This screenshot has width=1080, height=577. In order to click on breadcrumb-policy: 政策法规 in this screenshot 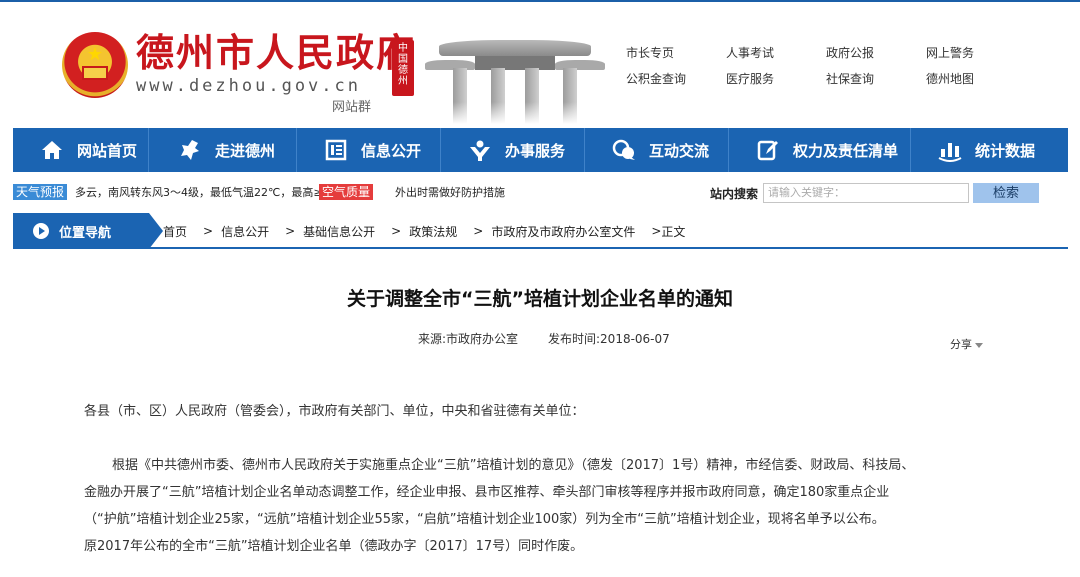, I will do `click(433, 231)`.